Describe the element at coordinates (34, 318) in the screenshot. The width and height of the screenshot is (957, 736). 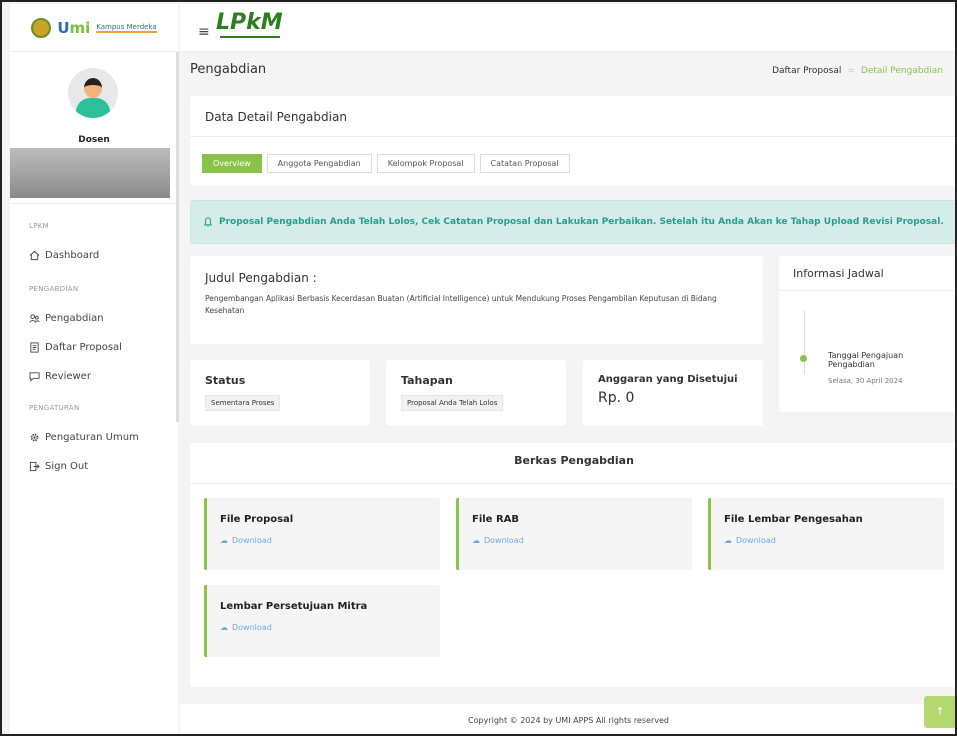
I see `people-icon` at that location.